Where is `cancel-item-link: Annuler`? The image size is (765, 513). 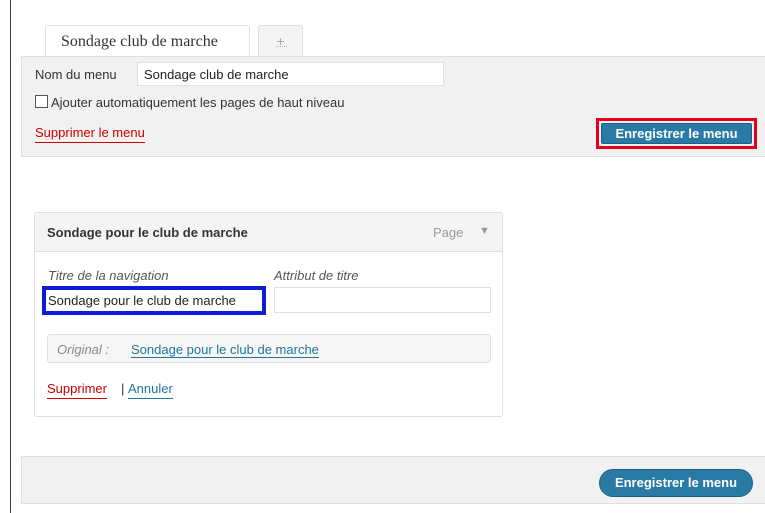
cancel-item-link: Annuler is located at coordinates (150, 390).